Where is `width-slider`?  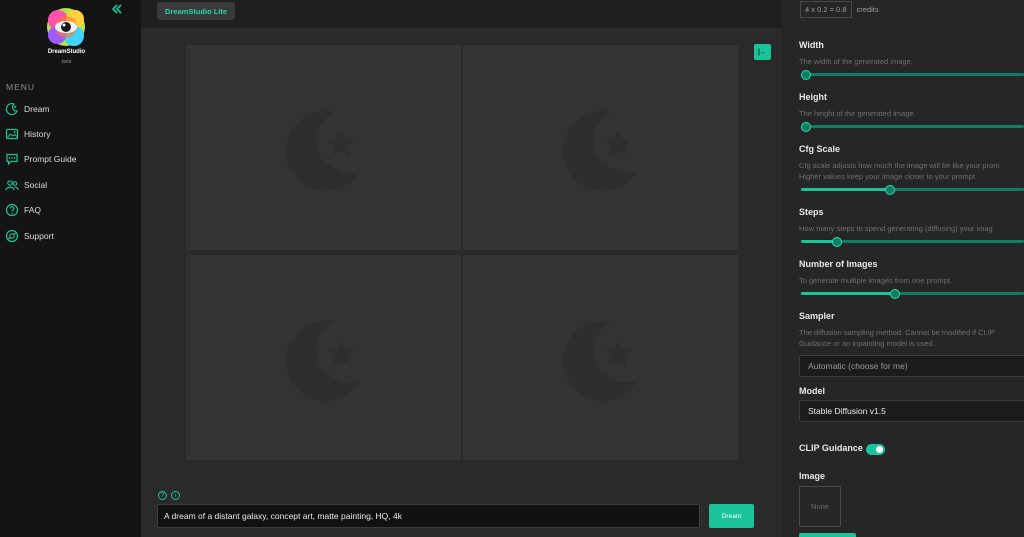
width-slider is located at coordinates (912, 75).